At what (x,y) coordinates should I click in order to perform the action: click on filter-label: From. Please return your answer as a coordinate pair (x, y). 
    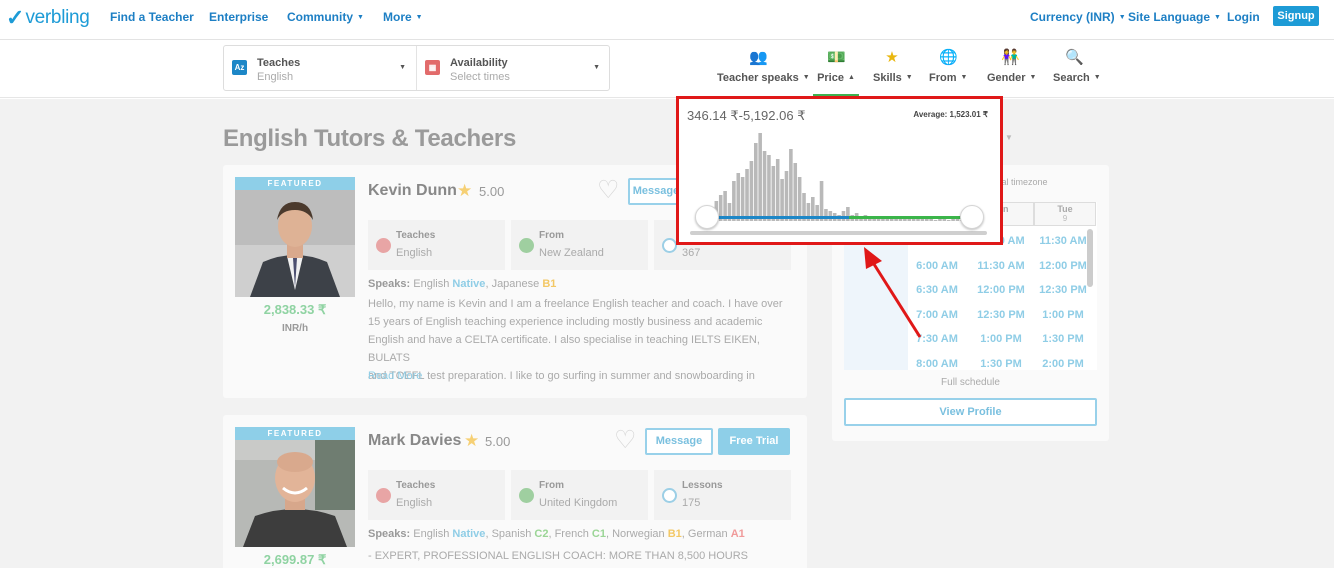
    Looking at the image, I should click on (943, 78).